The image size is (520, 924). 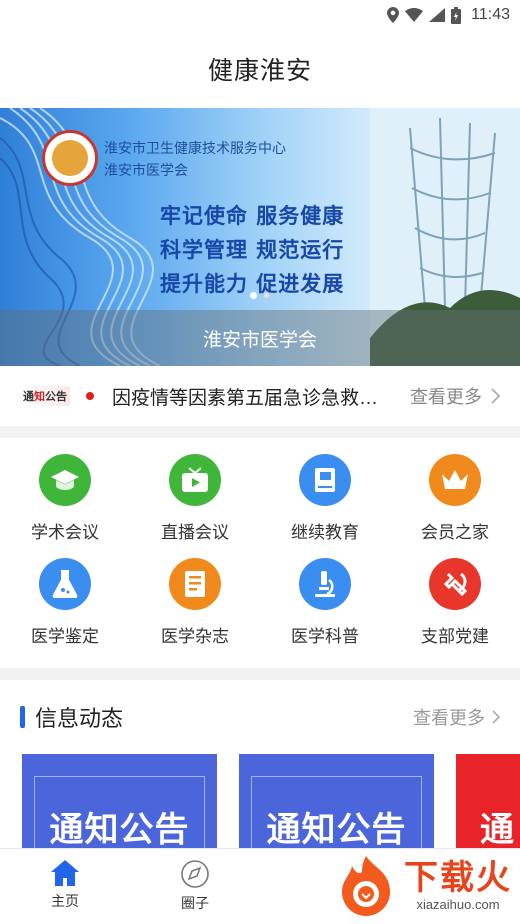 What do you see at coordinates (455, 636) in the screenshot?
I see `grid-label: 支部党建` at bounding box center [455, 636].